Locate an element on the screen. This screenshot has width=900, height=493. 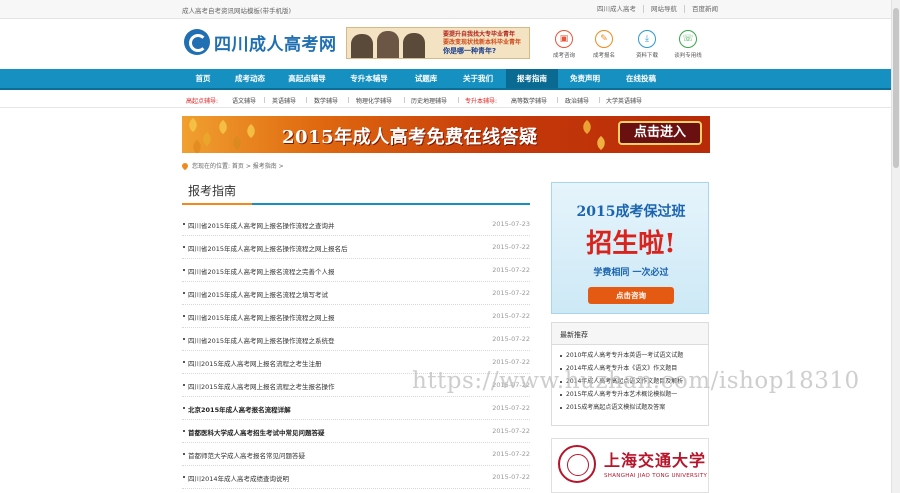
list-item: 四川省2015年成人高考网上报名流程之完善个人报 2015-07-22 is located at coordinates (356, 270).